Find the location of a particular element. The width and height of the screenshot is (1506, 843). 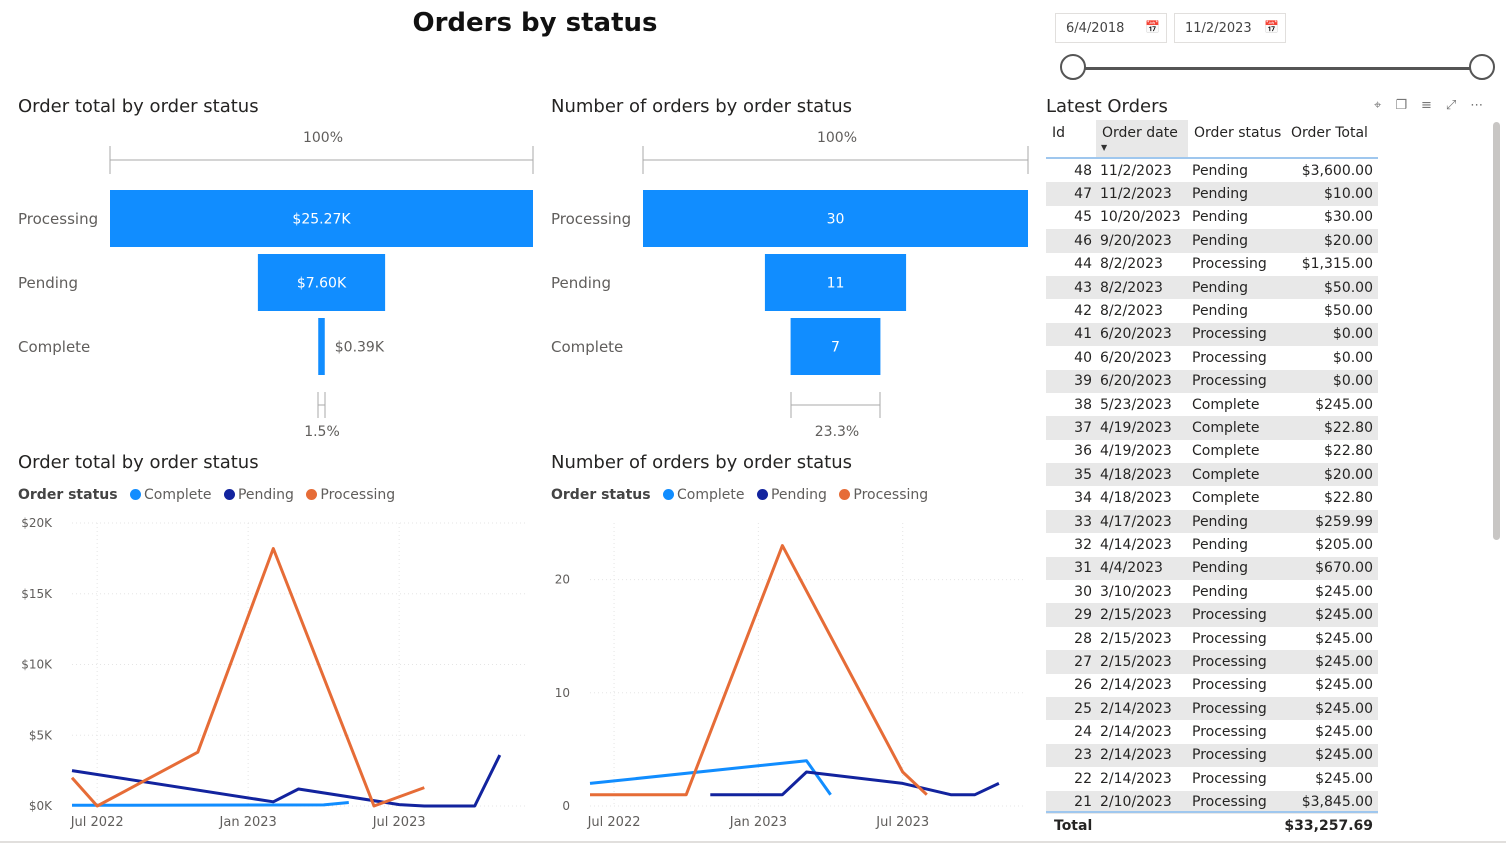

table-row: 44 8/2/2023 Processing $1,315.00 is located at coordinates (1212, 264).